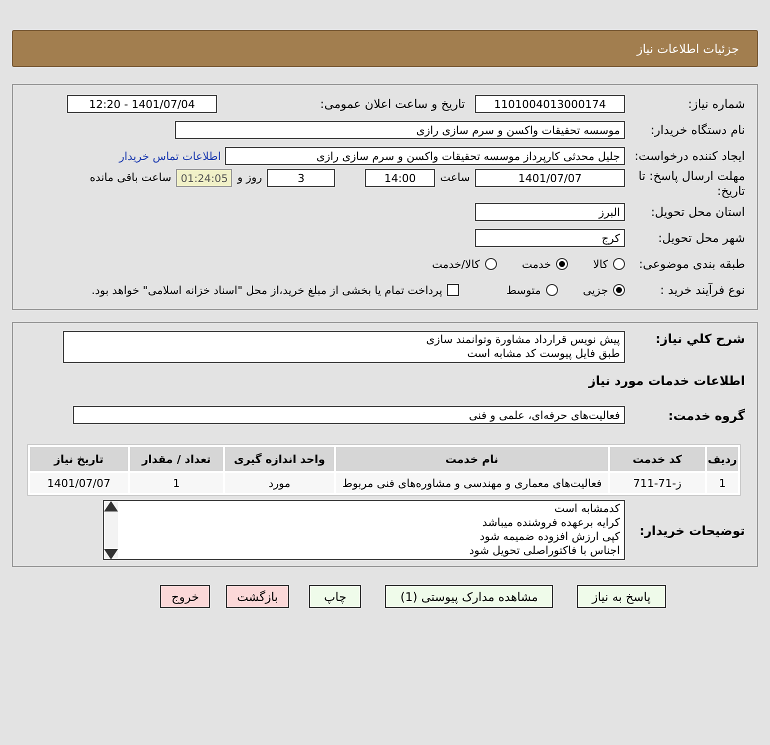  I want to click on deadline-date-field: 1401/07/07, so click(550, 178).